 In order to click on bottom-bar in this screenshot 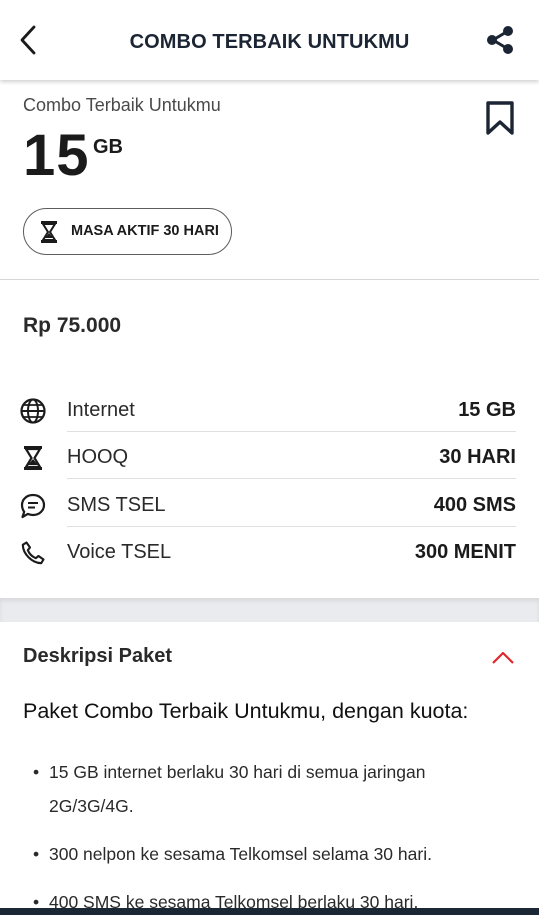, I will do `click(269, 911)`.